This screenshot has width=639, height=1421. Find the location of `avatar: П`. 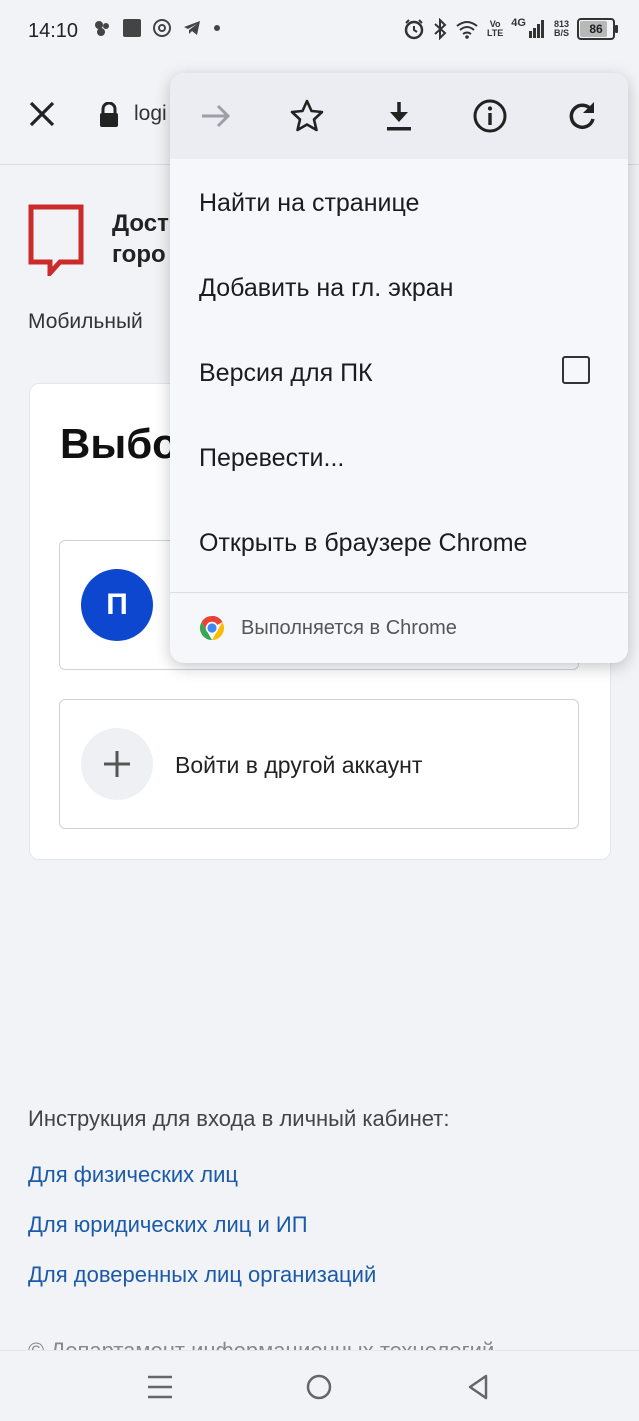

avatar: П is located at coordinates (117, 605).